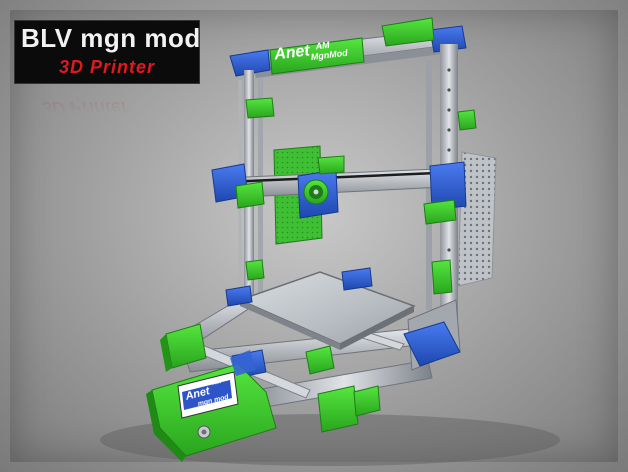 This screenshot has width=628, height=472. What do you see at coordinates (239, 296) in the screenshot?
I see `bed-bracket-left` at bounding box center [239, 296].